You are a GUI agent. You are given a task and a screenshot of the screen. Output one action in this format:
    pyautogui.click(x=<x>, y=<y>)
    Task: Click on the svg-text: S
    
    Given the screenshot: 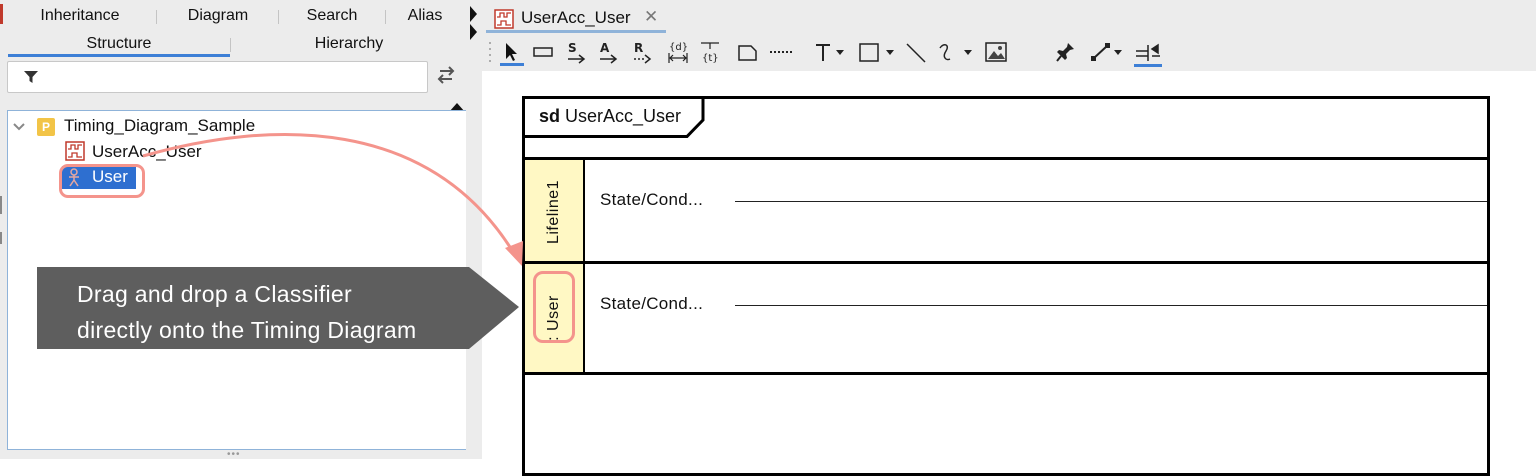 What is the action you would take?
    pyautogui.click(x=572, y=48)
    